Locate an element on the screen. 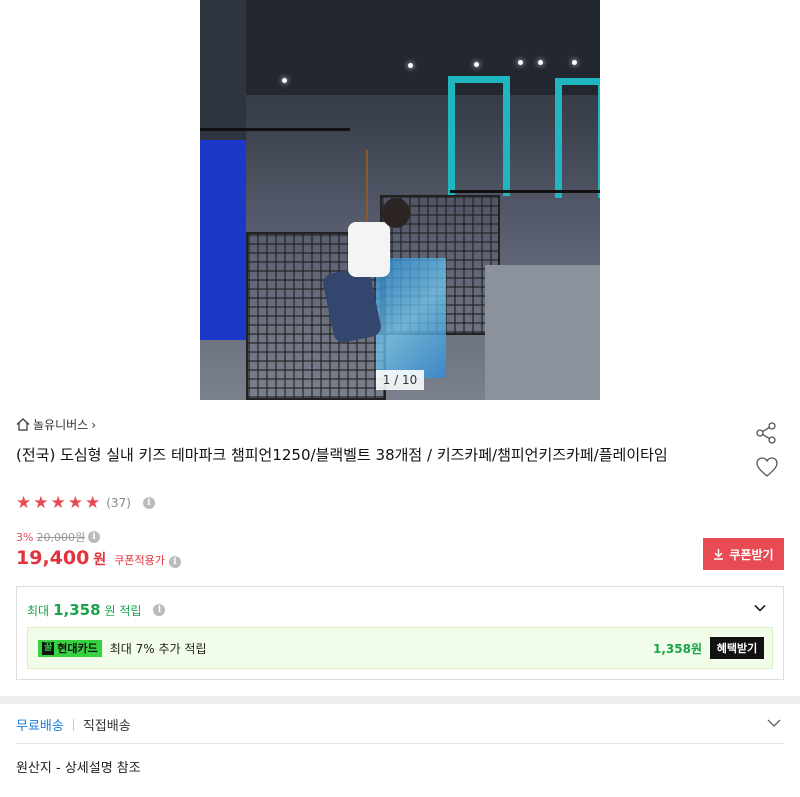 The height and width of the screenshot is (797, 800). reward-prefix: 최대 is located at coordinates (38, 610).